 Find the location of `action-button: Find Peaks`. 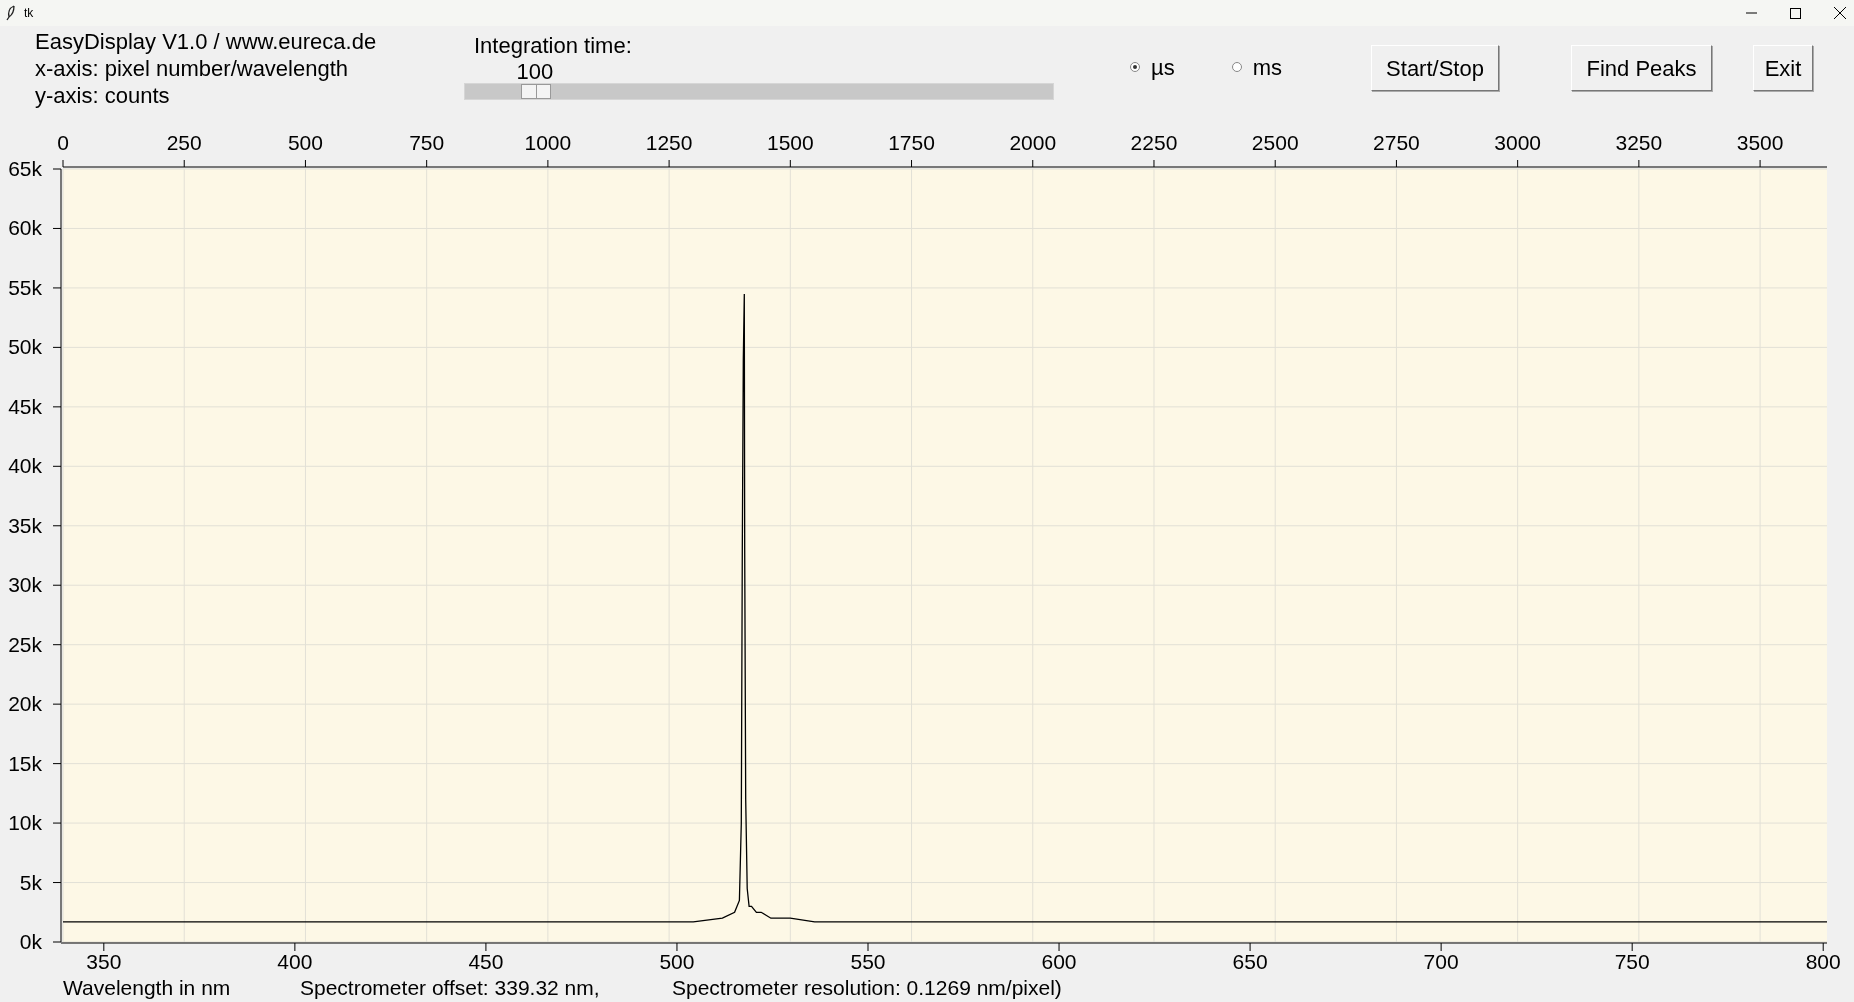

action-button: Find Peaks is located at coordinates (1641, 68).